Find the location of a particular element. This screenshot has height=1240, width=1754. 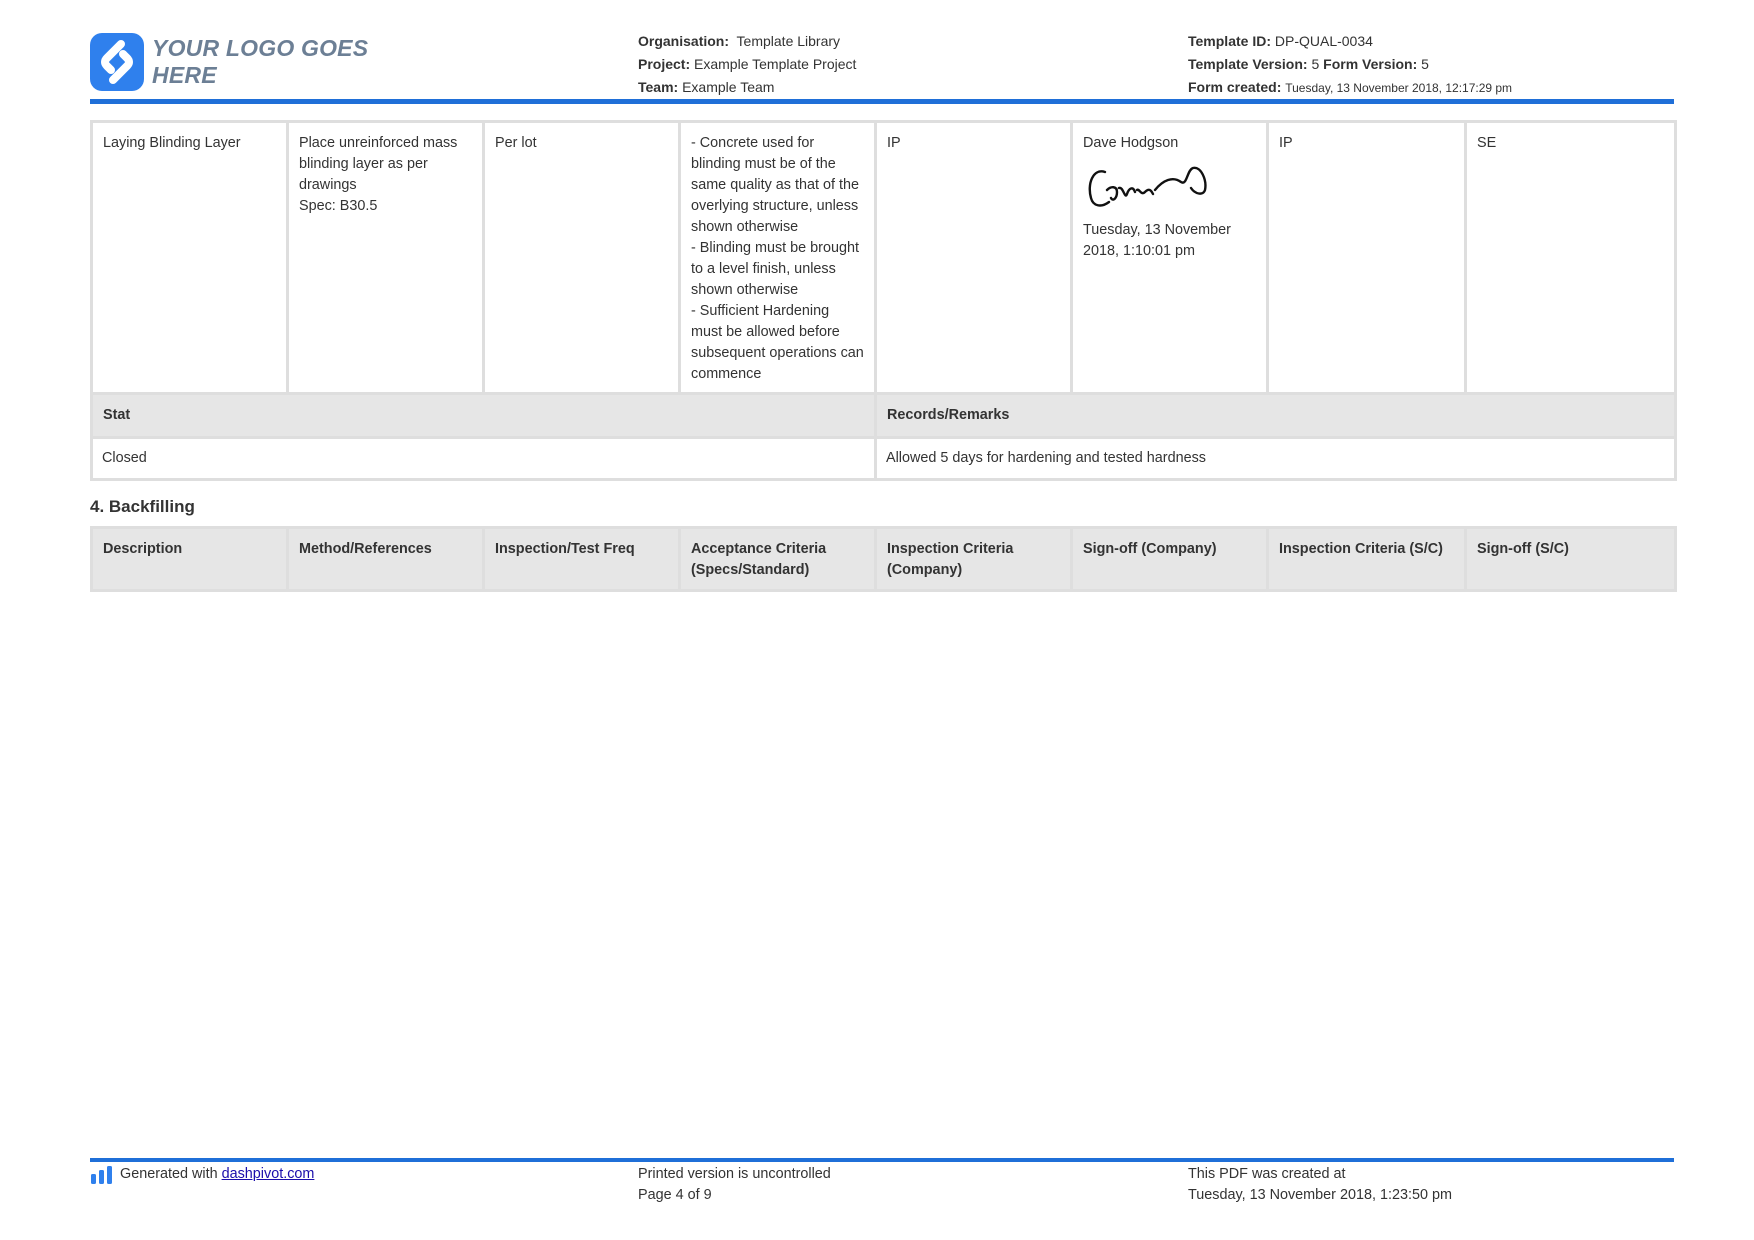

column-header-inspection-company: Inspection Criteria (Company) is located at coordinates (973, 559).